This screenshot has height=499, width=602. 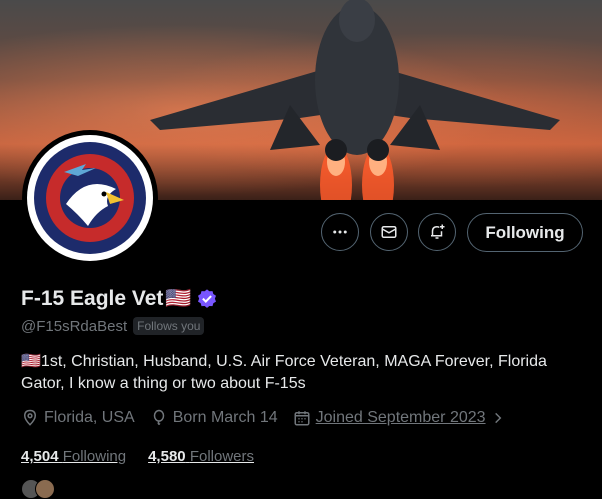 I want to click on notifications-button, so click(x=437, y=232).